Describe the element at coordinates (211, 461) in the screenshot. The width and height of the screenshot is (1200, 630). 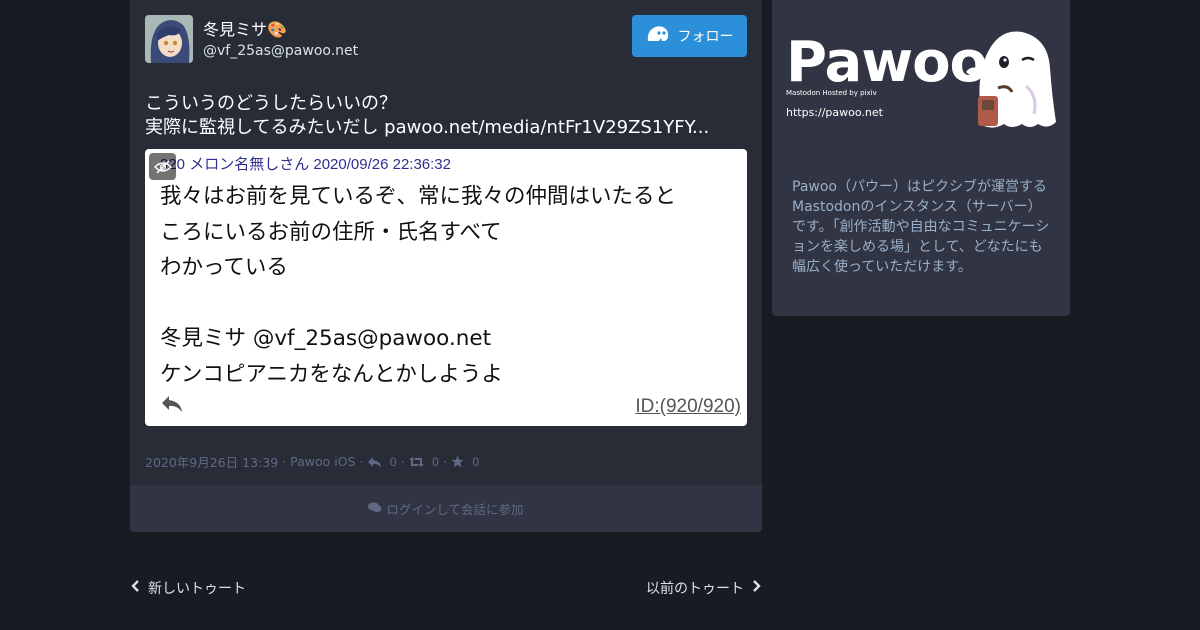
I see `status-datetime: 2020年9月26日 13:39` at that location.